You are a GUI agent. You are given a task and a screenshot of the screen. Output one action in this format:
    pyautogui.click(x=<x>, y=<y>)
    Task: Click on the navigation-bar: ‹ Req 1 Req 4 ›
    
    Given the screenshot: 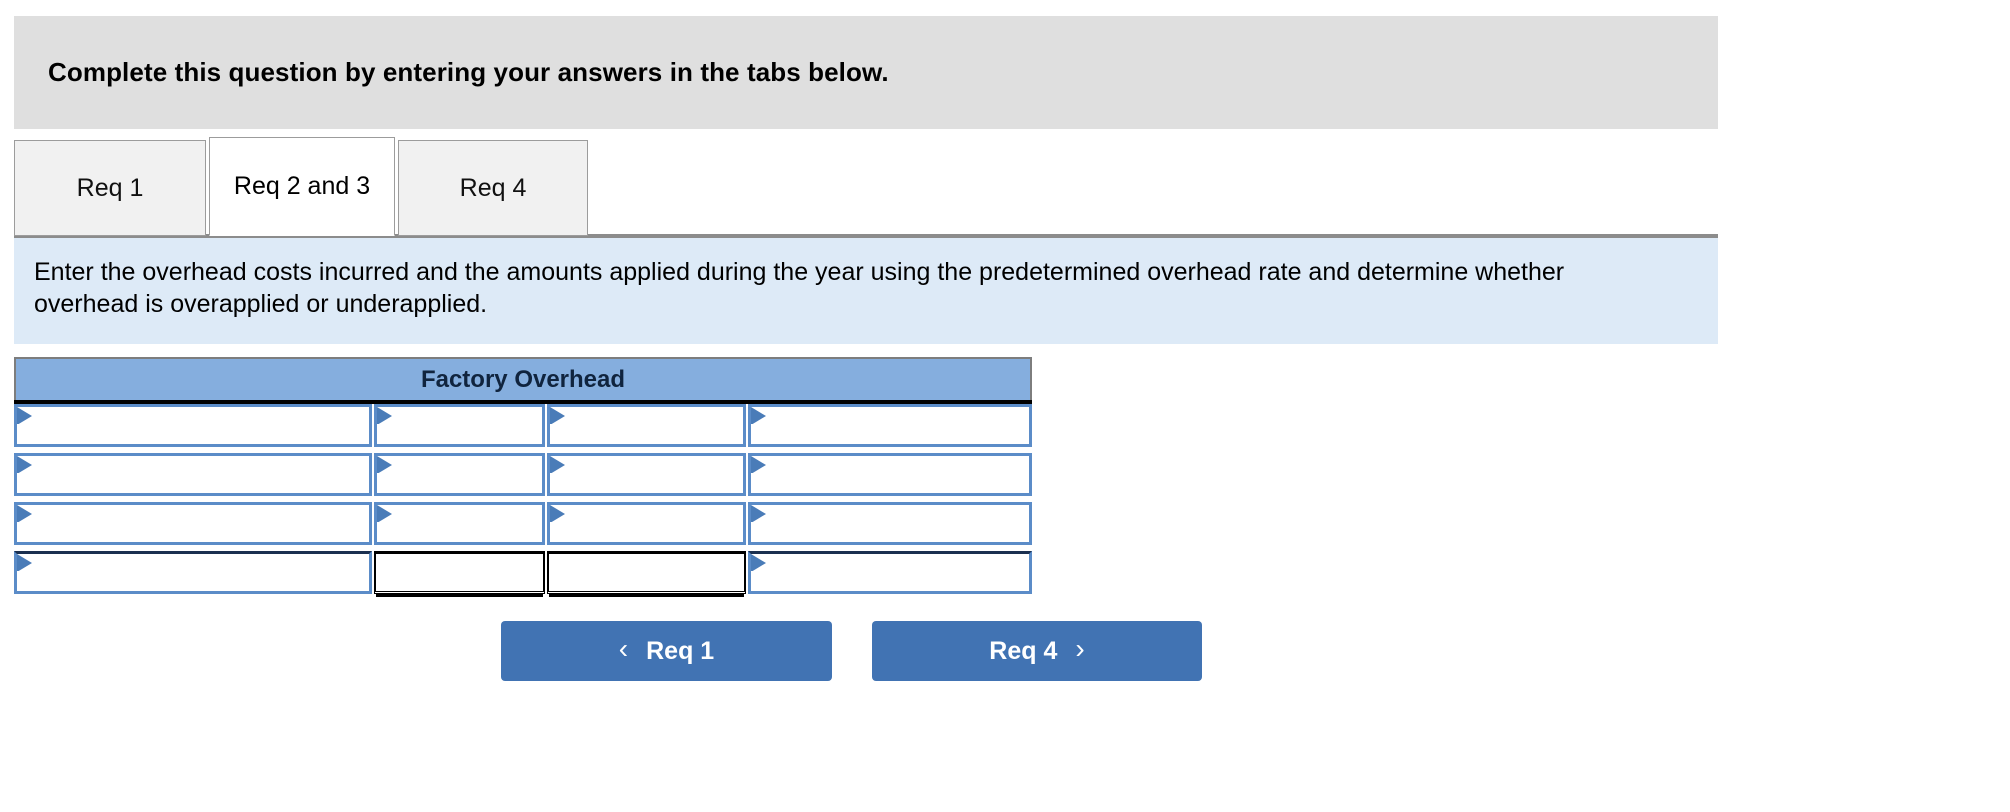 What is the action you would take?
    pyautogui.click(x=1005, y=651)
    